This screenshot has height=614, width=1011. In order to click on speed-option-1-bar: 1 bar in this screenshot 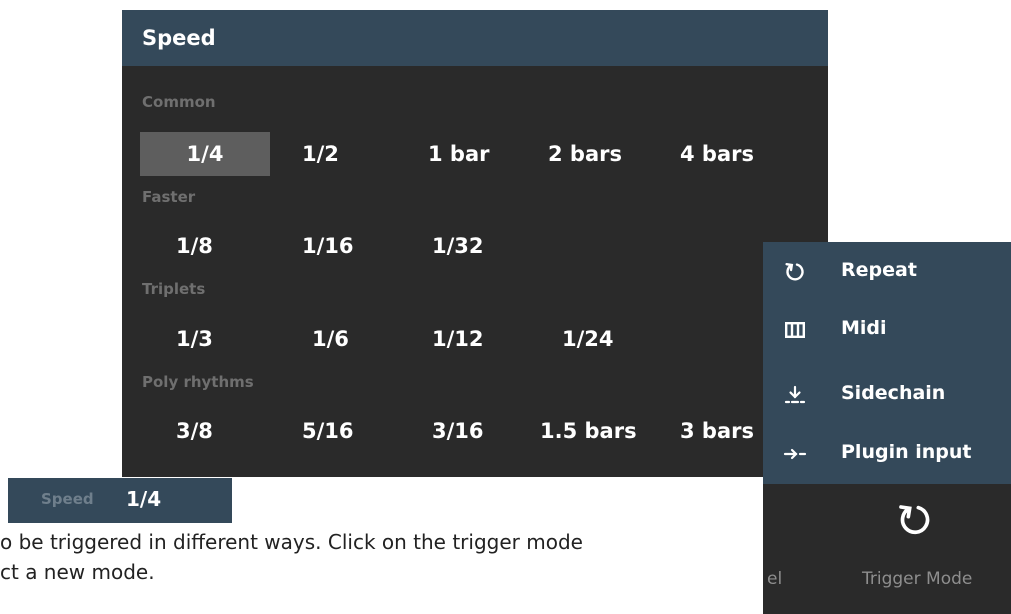, I will do `click(458, 154)`.